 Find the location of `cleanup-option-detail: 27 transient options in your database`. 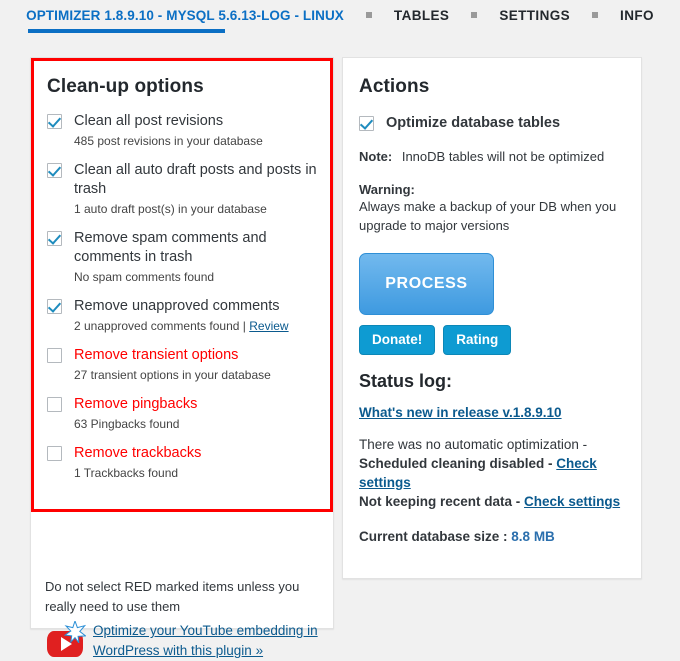

cleanup-option-detail: 27 transient options in your database is located at coordinates (195, 375).